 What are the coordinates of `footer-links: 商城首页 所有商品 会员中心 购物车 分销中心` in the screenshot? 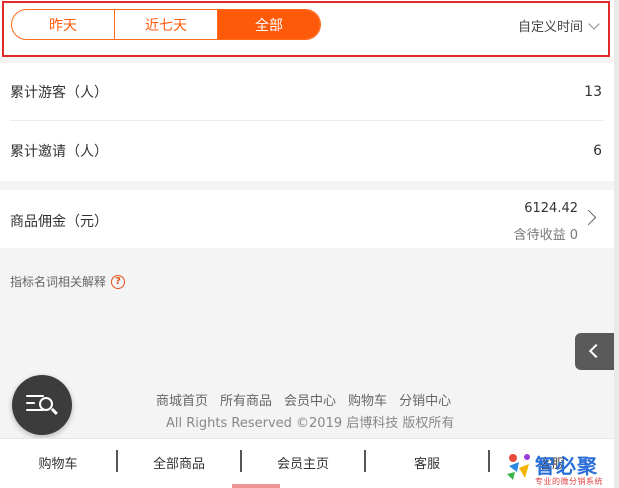 It's located at (303, 399).